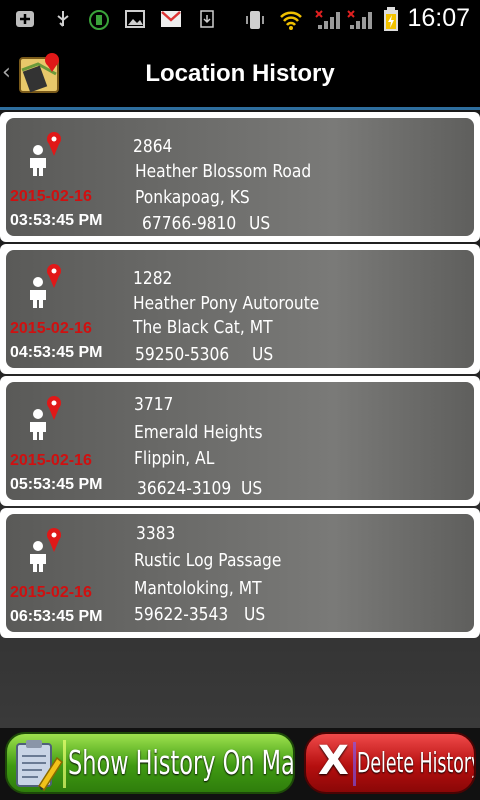 Image resolution: width=480 pixels, height=800 pixels. Describe the element at coordinates (171, 19) in the screenshot. I see `gmail-icon` at that location.